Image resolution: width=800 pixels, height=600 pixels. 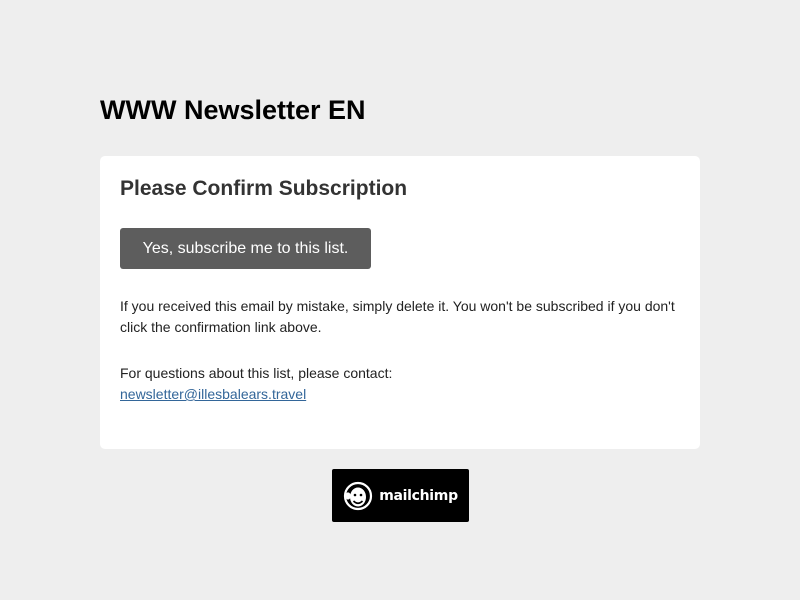 What do you see at coordinates (245, 248) in the screenshot?
I see `subscribe-confirm-button: Yes, subscribe me to this list.` at bounding box center [245, 248].